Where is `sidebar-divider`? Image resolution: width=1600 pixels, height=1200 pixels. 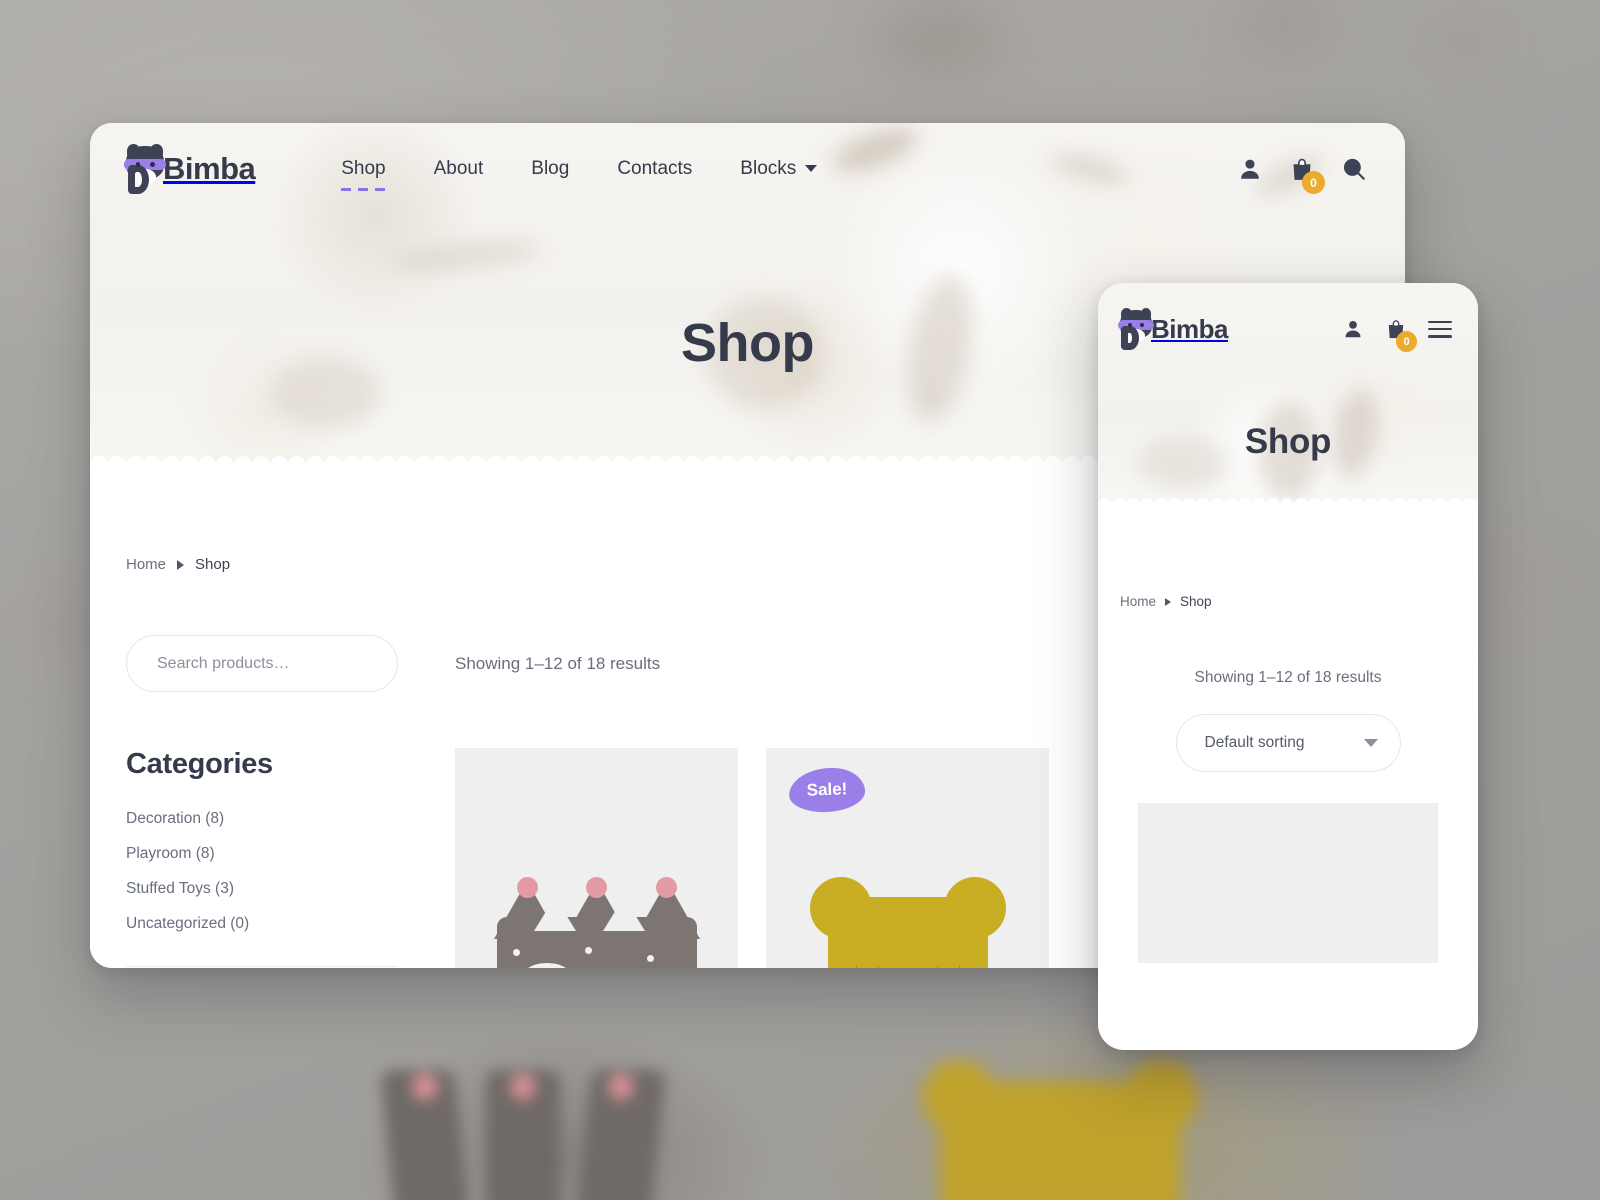
sidebar-divider is located at coordinates (262, 966).